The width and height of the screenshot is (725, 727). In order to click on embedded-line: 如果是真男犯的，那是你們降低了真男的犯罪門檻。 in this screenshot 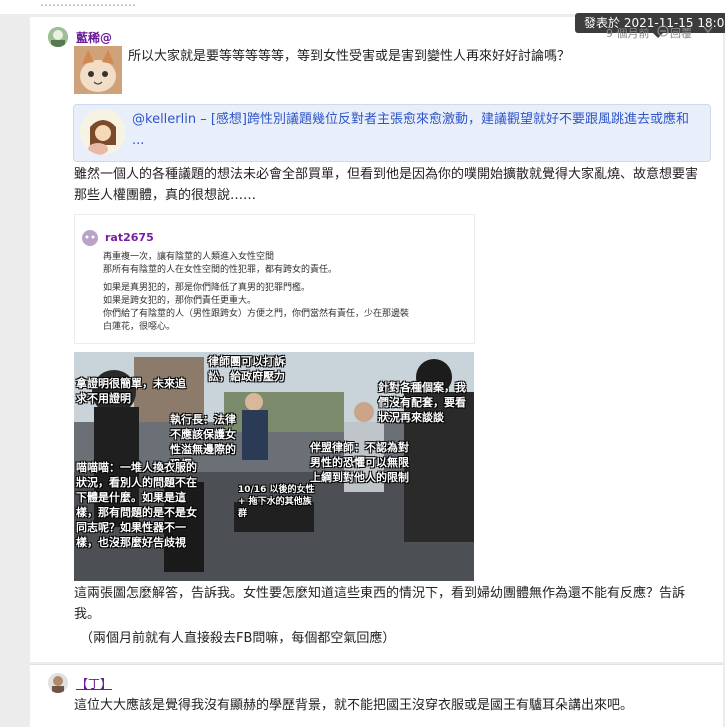, I will do `click(207, 288)`.